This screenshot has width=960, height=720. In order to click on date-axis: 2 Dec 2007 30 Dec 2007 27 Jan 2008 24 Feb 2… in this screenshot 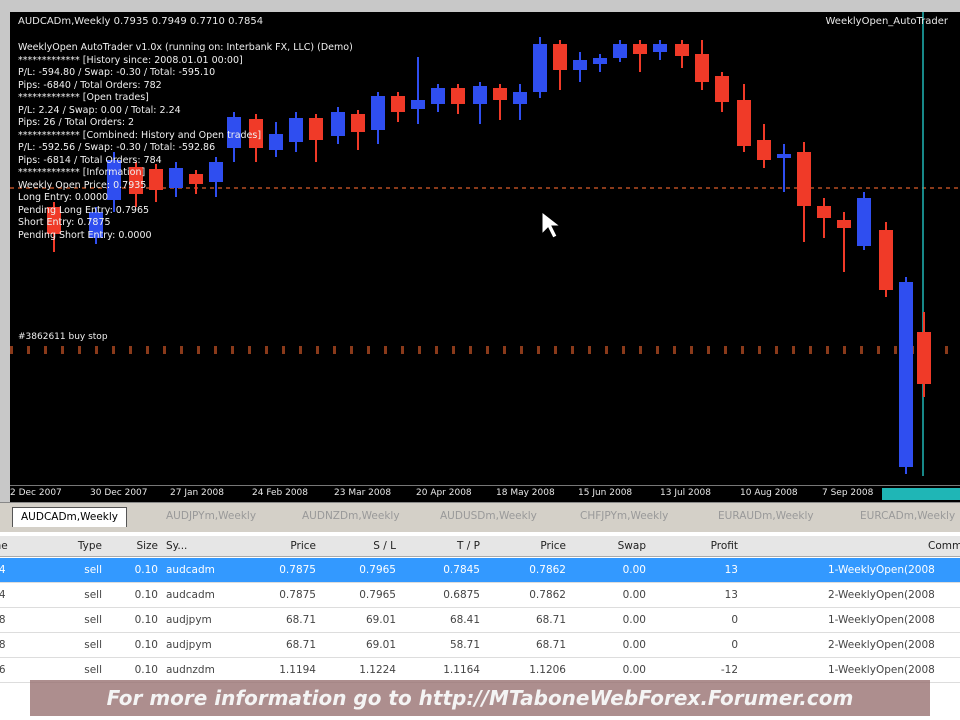, I will do `click(485, 493)`.